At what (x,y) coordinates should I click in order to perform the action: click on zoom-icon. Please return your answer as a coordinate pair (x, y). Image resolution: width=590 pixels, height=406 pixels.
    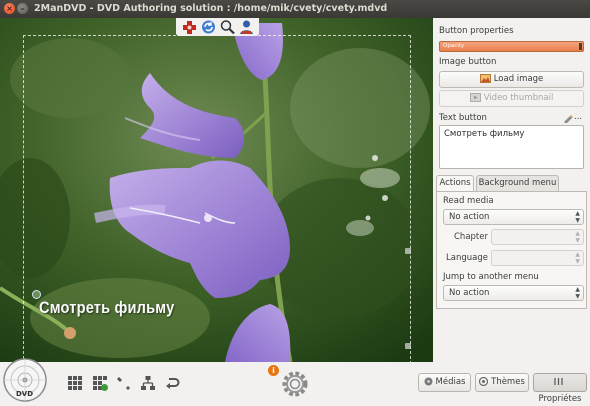
    Looking at the image, I should click on (227, 27).